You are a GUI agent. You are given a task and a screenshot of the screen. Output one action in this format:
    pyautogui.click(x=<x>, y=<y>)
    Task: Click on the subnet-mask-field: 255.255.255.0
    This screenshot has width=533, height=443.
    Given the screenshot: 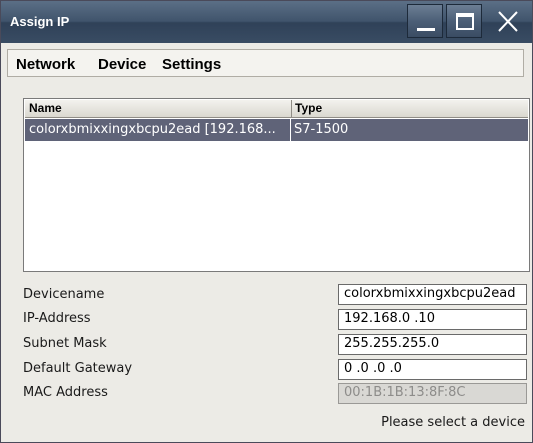 What is the action you would take?
    pyautogui.click(x=432, y=344)
    